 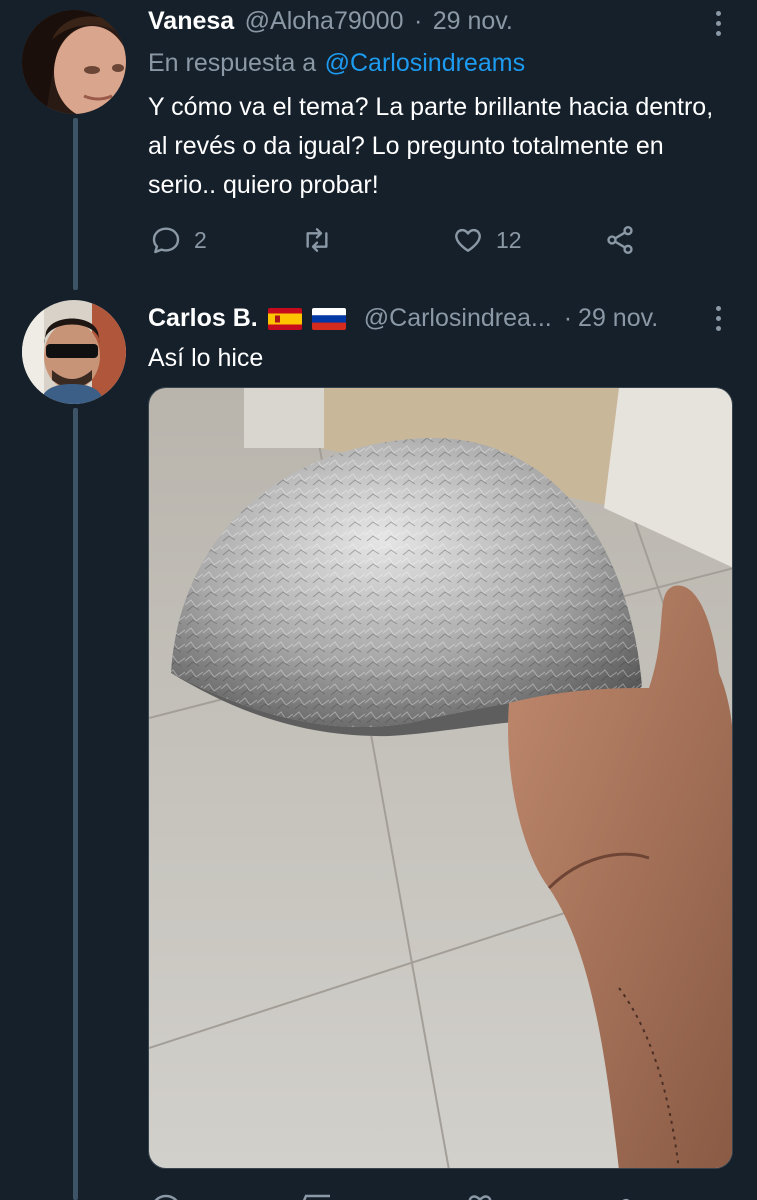 What do you see at coordinates (206, 358) in the screenshot?
I see `tweet-text: Así lo hice` at bounding box center [206, 358].